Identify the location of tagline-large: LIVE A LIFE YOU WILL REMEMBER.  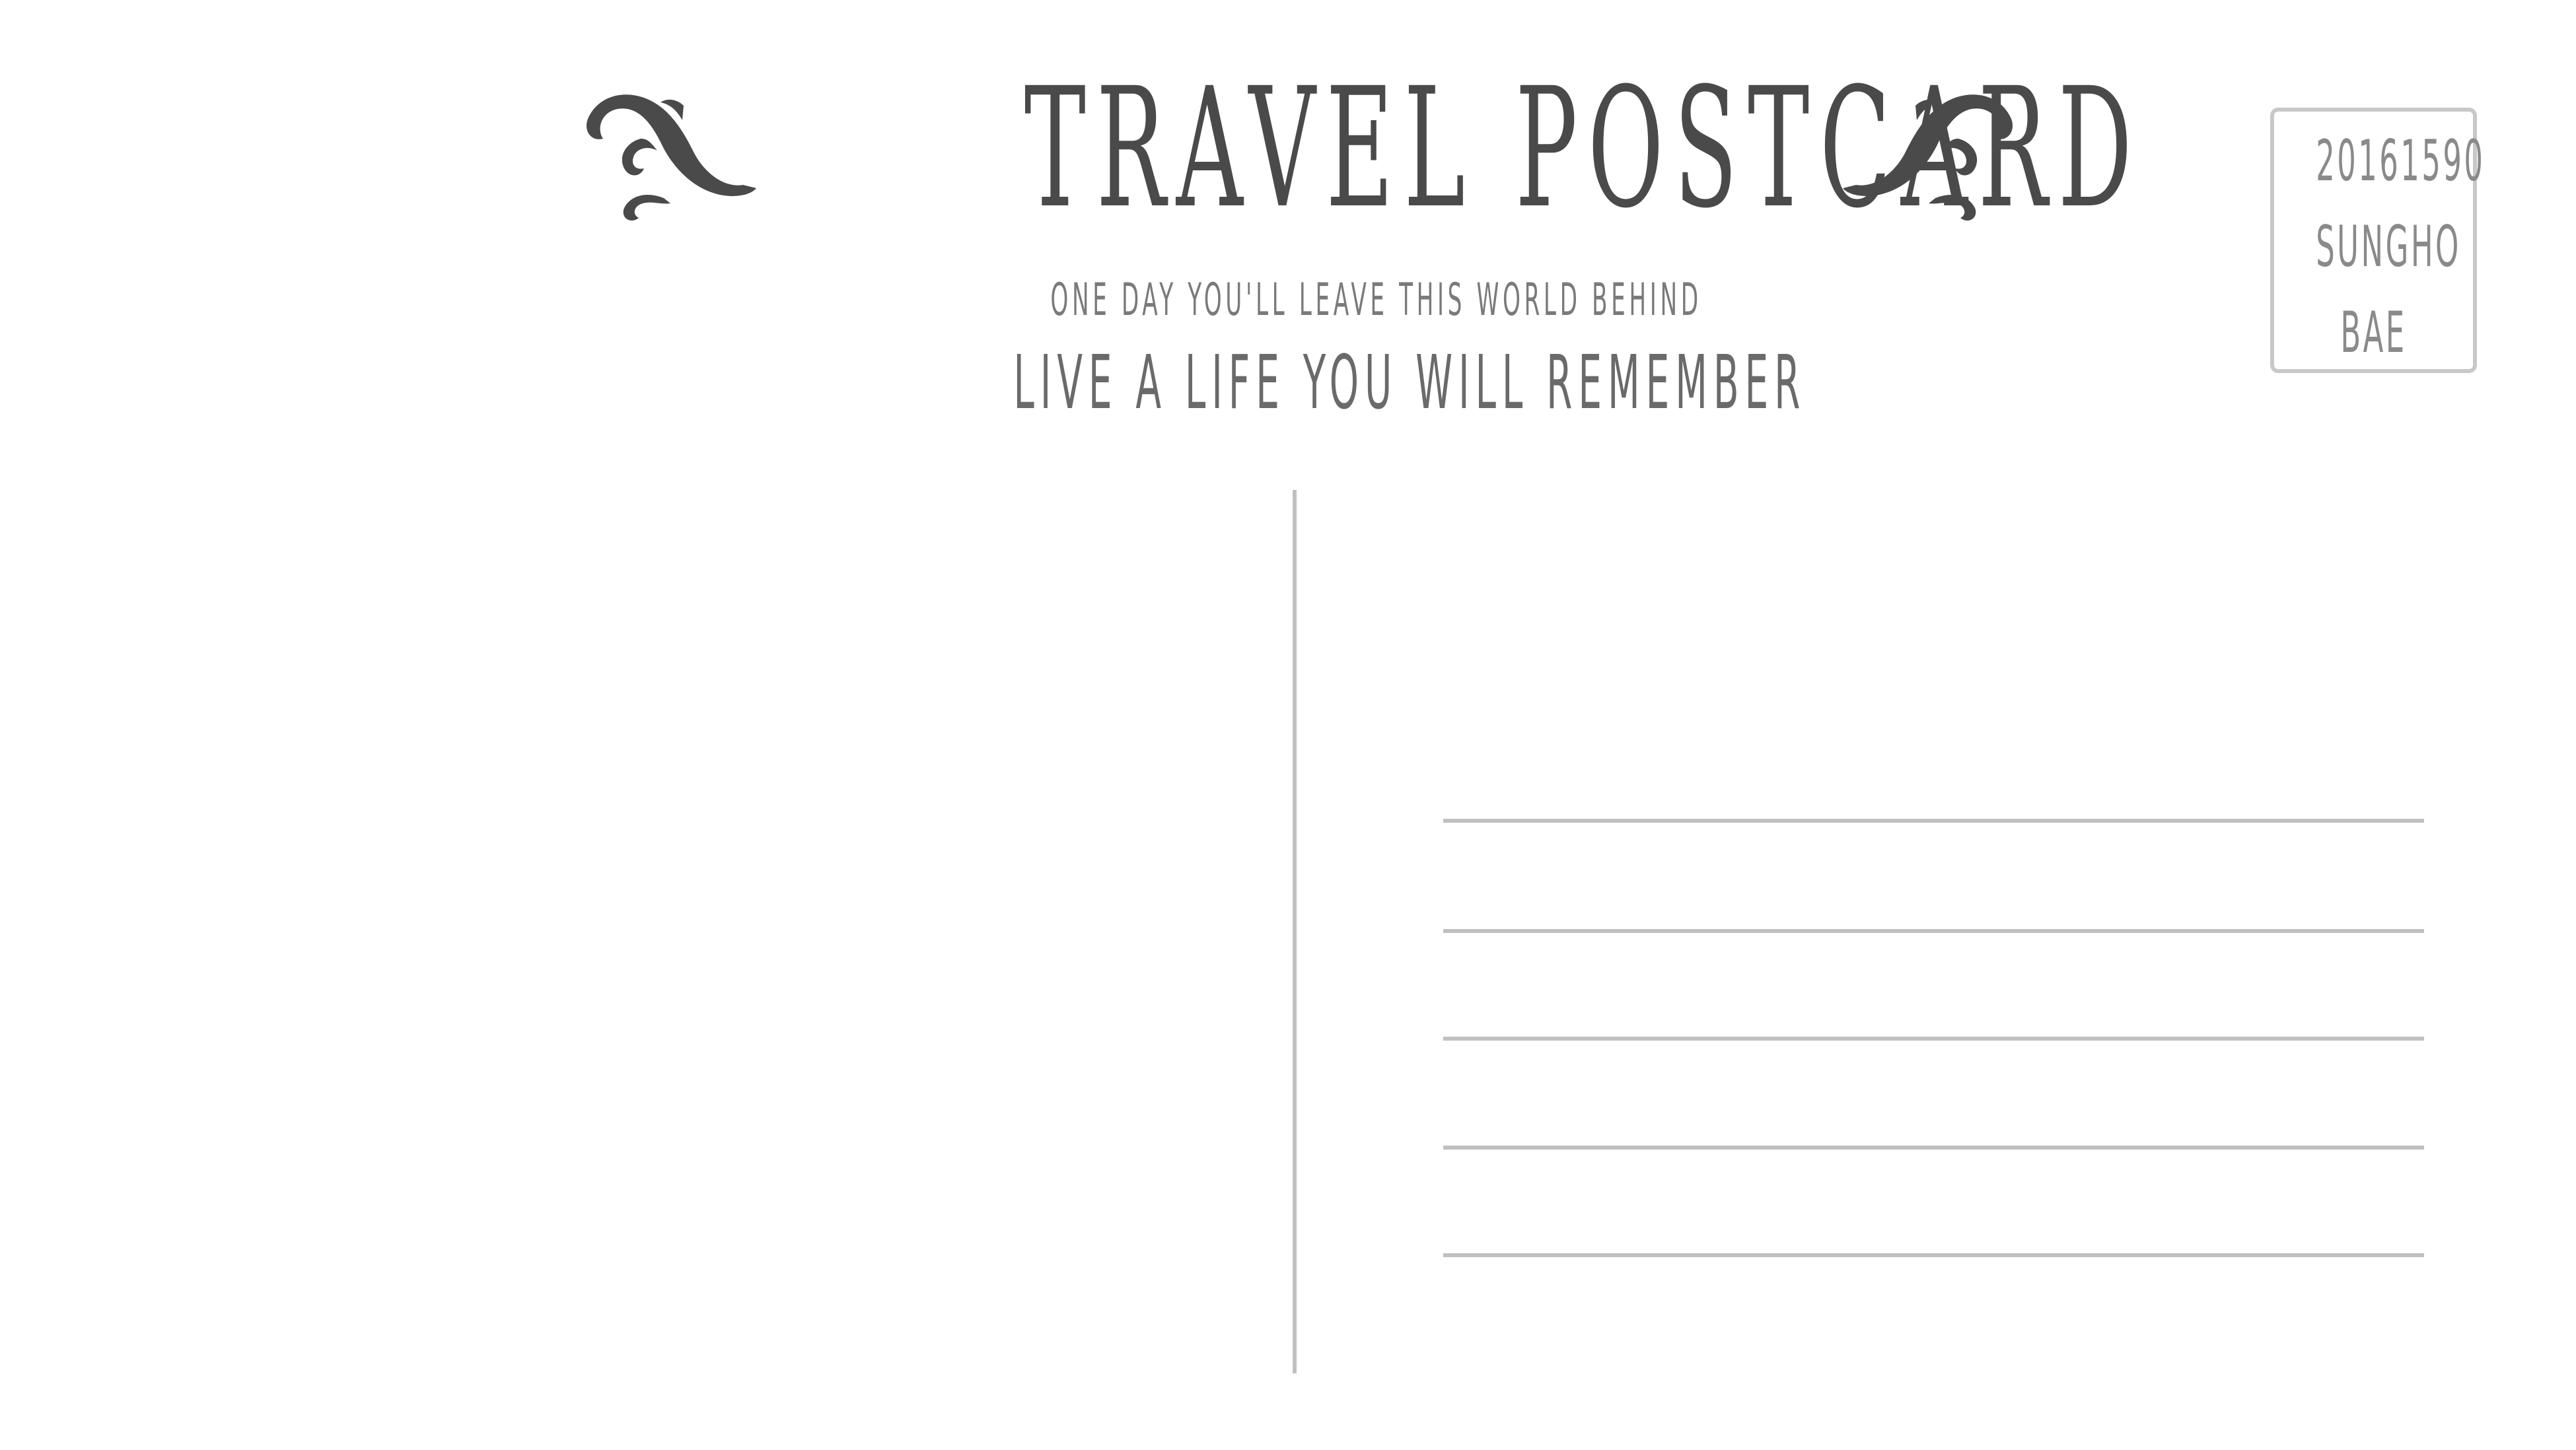
(1410, 383).